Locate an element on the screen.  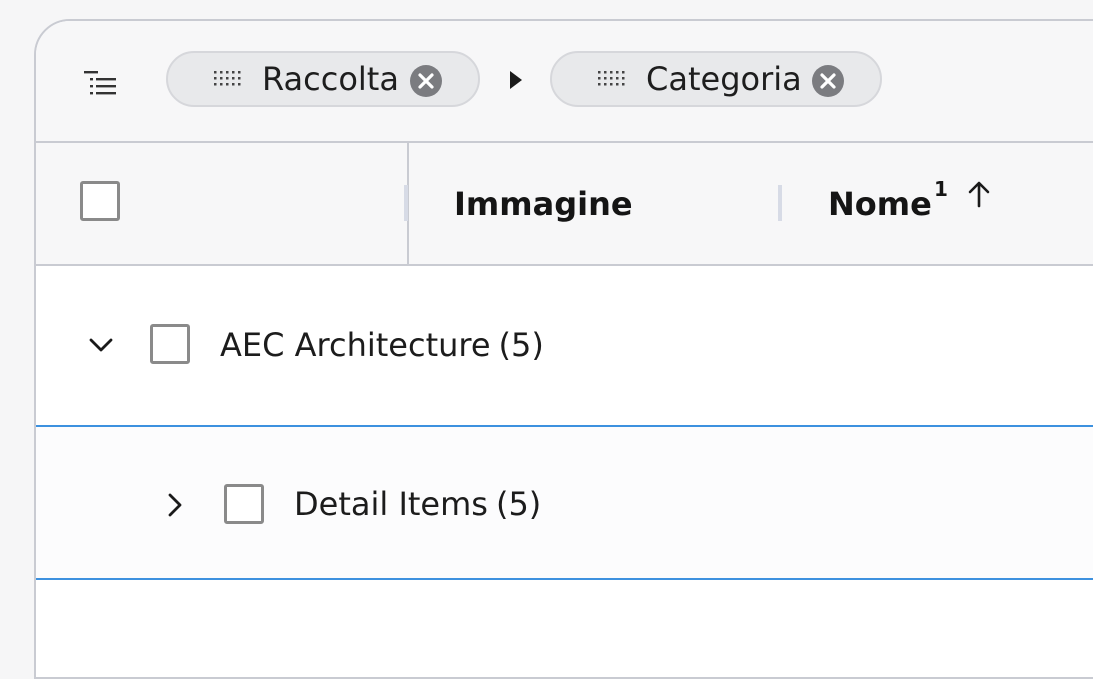
group-row-label: Detail Items (5) is located at coordinates (417, 504).